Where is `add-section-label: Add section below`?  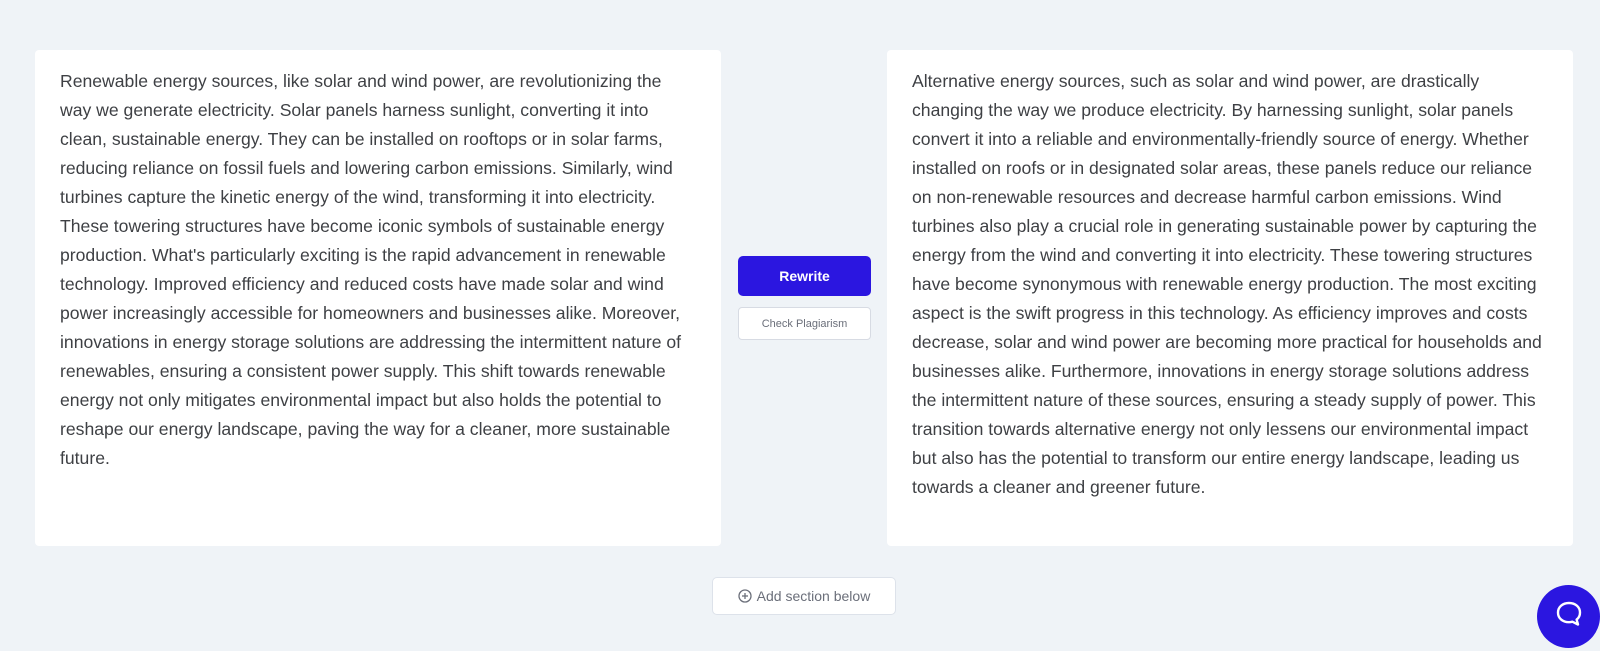
add-section-label: Add section below is located at coordinates (813, 596).